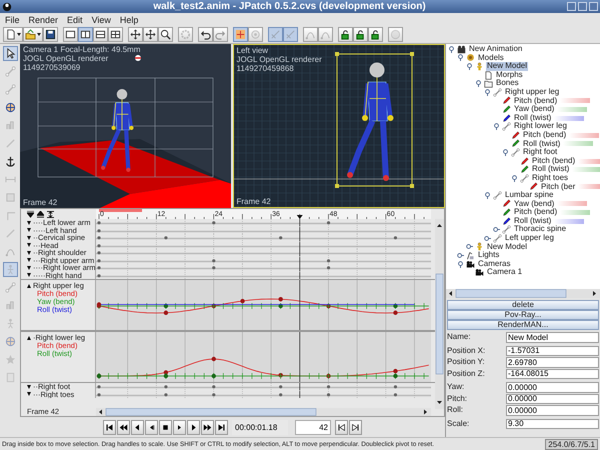 The height and width of the screenshot is (450, 600). I want to click on tree-item: Morphs, so click(509, 75).